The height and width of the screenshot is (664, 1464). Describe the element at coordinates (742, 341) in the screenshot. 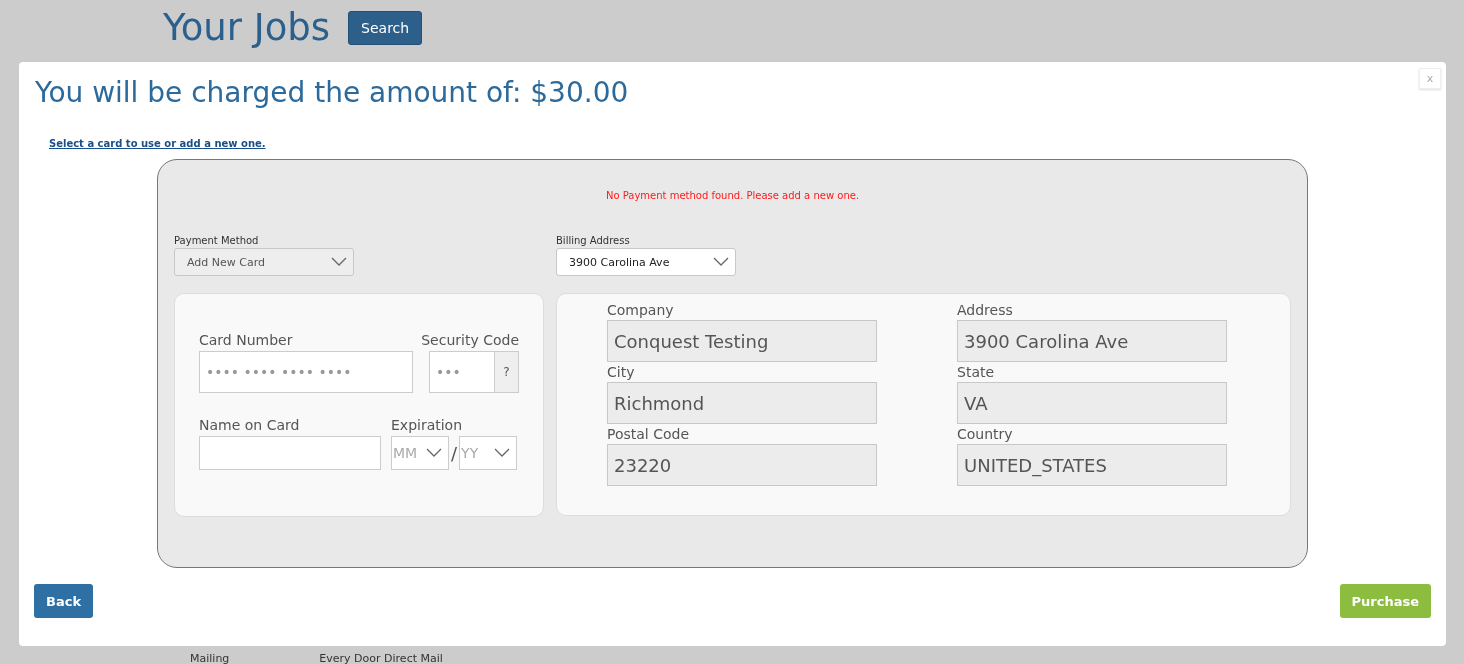

I see `input-field: Conquest Testing` at that location.